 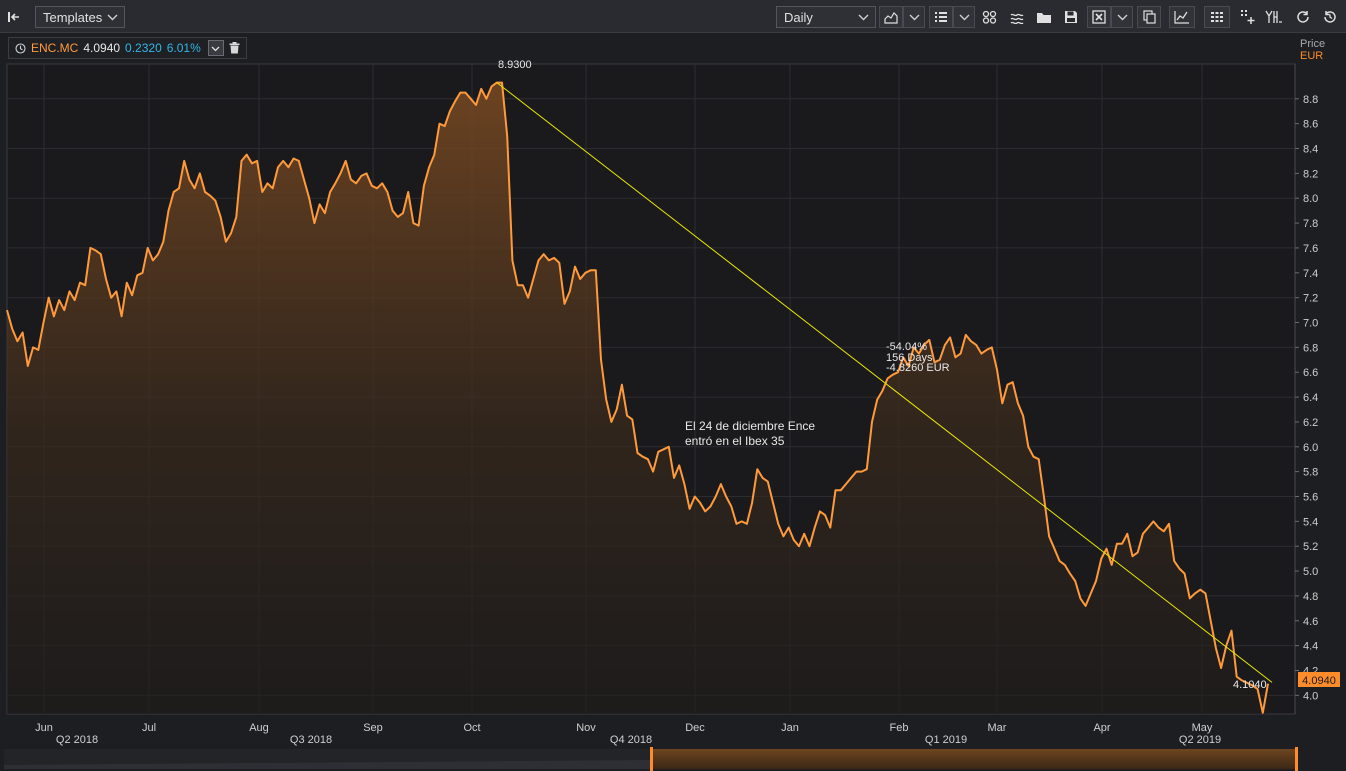 I want to click on grid-layout-icon, so click(x=989, y=17).